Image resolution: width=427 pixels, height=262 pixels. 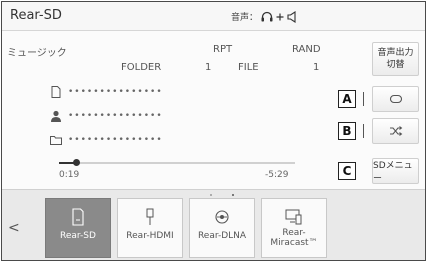 I want to click on source-label-rear-miracast-line1: Rear-, so click(x=294, y=233).